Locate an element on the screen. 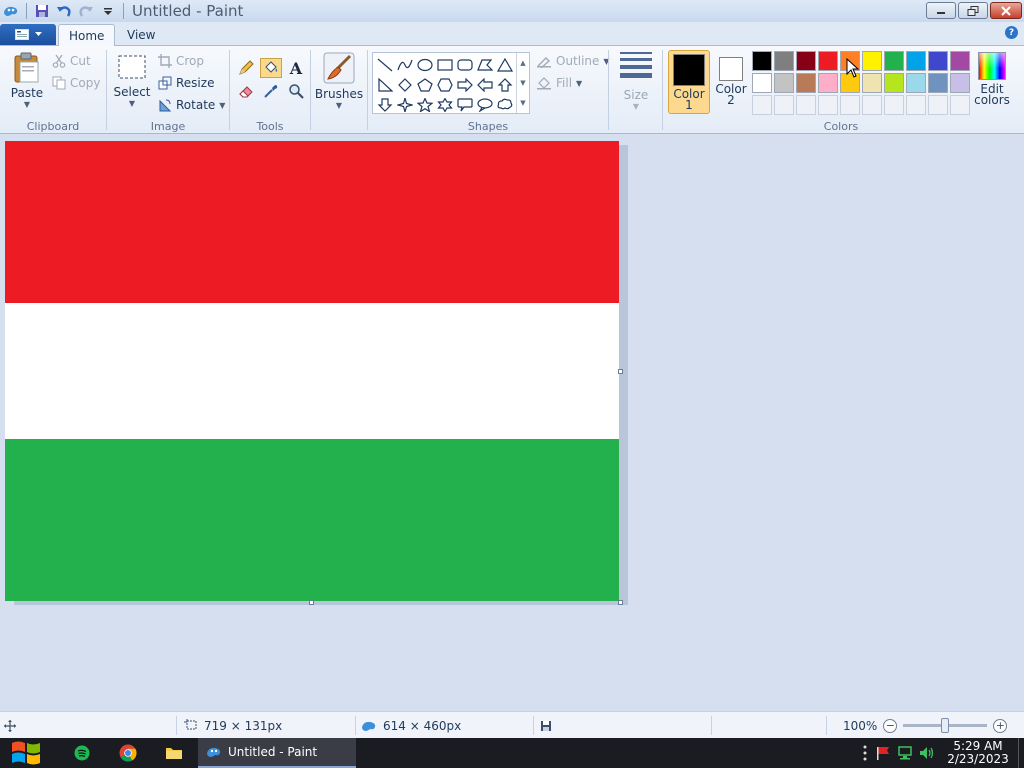 This screenshot has height=768, width=1024. curve-shape-icon is located at coordinates (405, 64).